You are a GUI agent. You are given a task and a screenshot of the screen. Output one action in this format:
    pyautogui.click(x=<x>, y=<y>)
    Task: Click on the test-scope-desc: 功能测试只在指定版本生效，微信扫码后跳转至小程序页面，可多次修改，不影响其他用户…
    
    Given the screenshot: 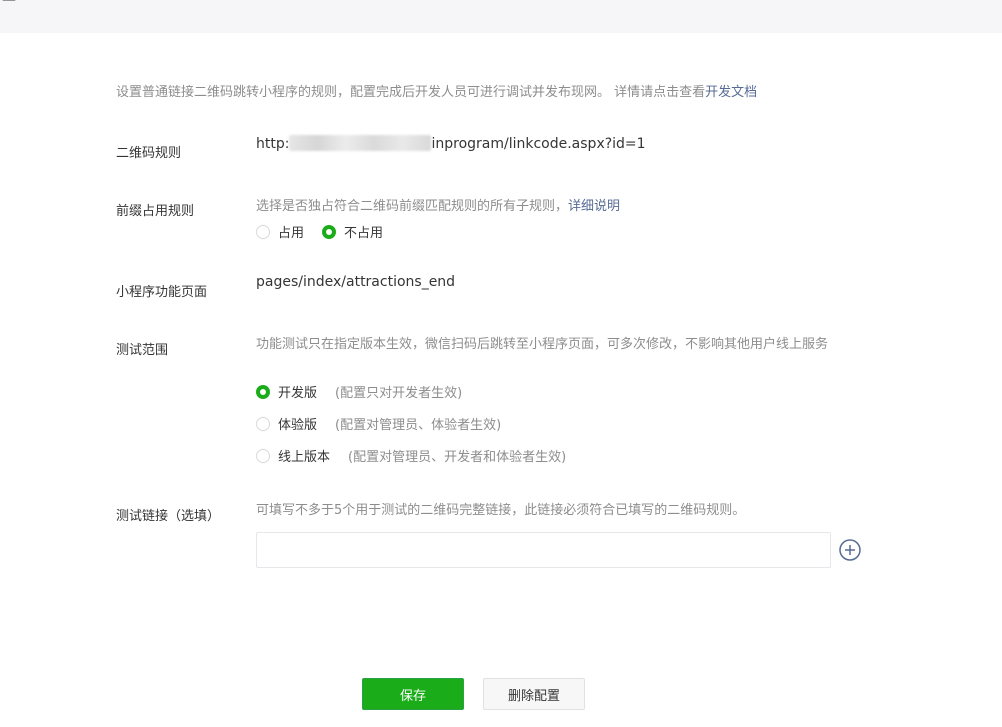 What is the action you would take?
    pyautogui.click(x=542, y=344)
    